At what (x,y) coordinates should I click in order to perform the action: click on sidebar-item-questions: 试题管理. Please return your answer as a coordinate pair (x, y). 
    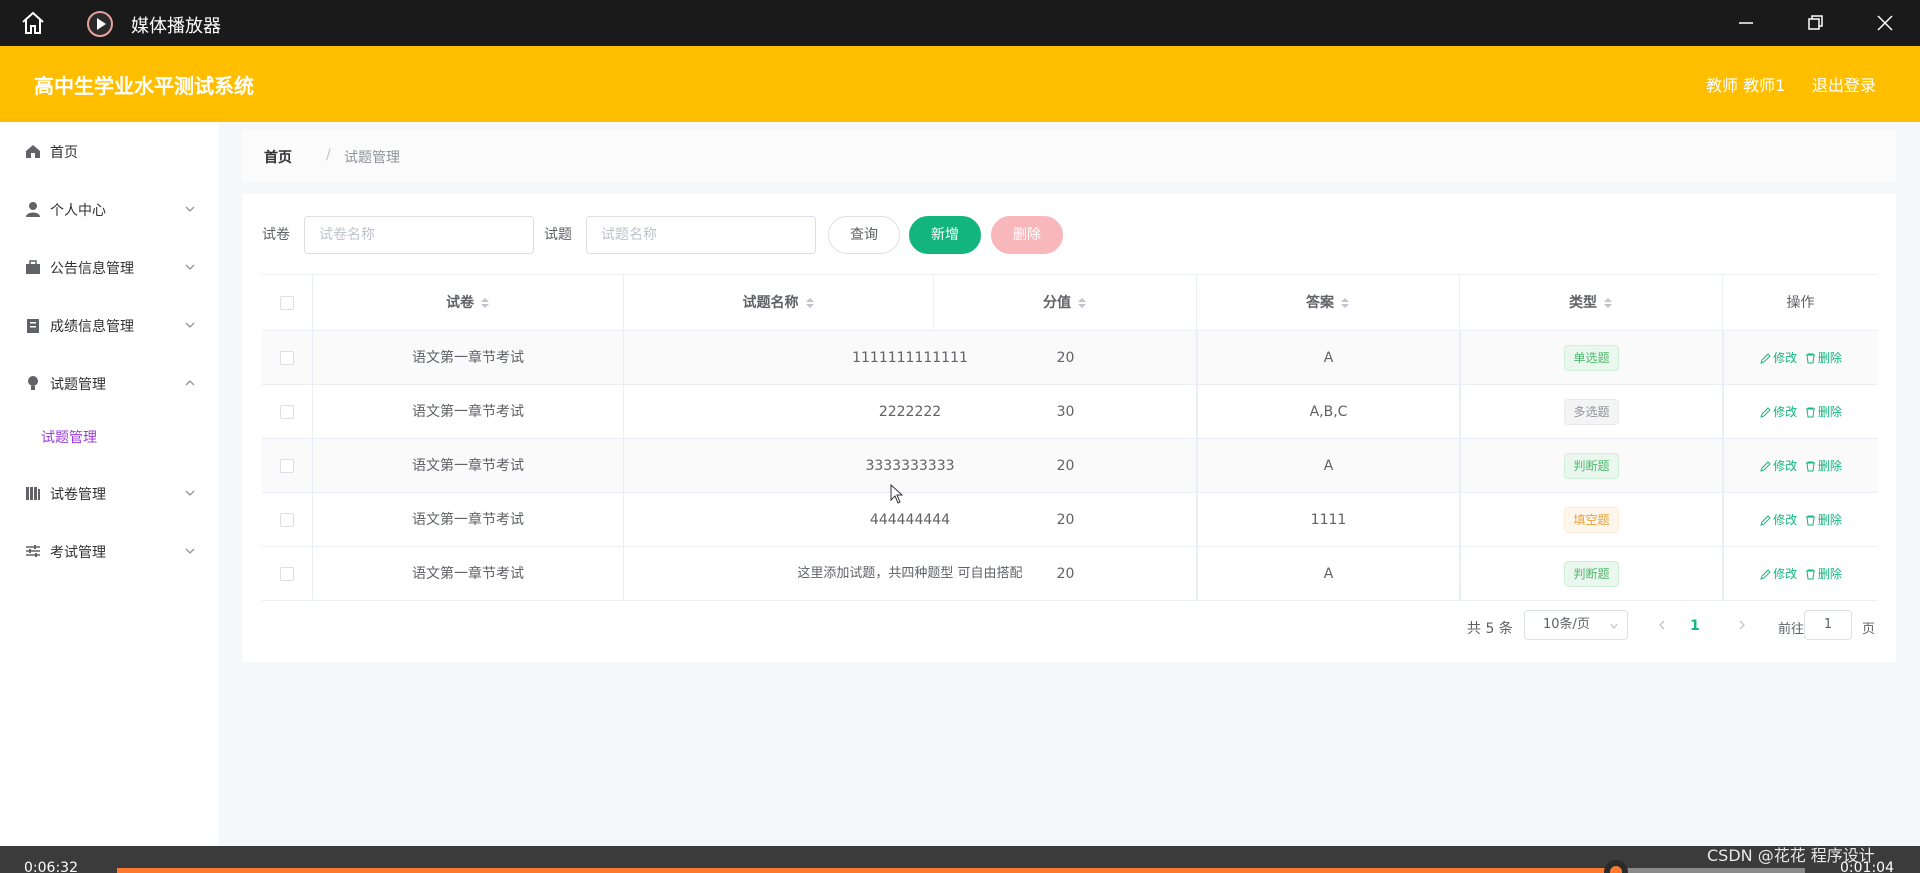
    Looking at the image, I should click on (109, 383).